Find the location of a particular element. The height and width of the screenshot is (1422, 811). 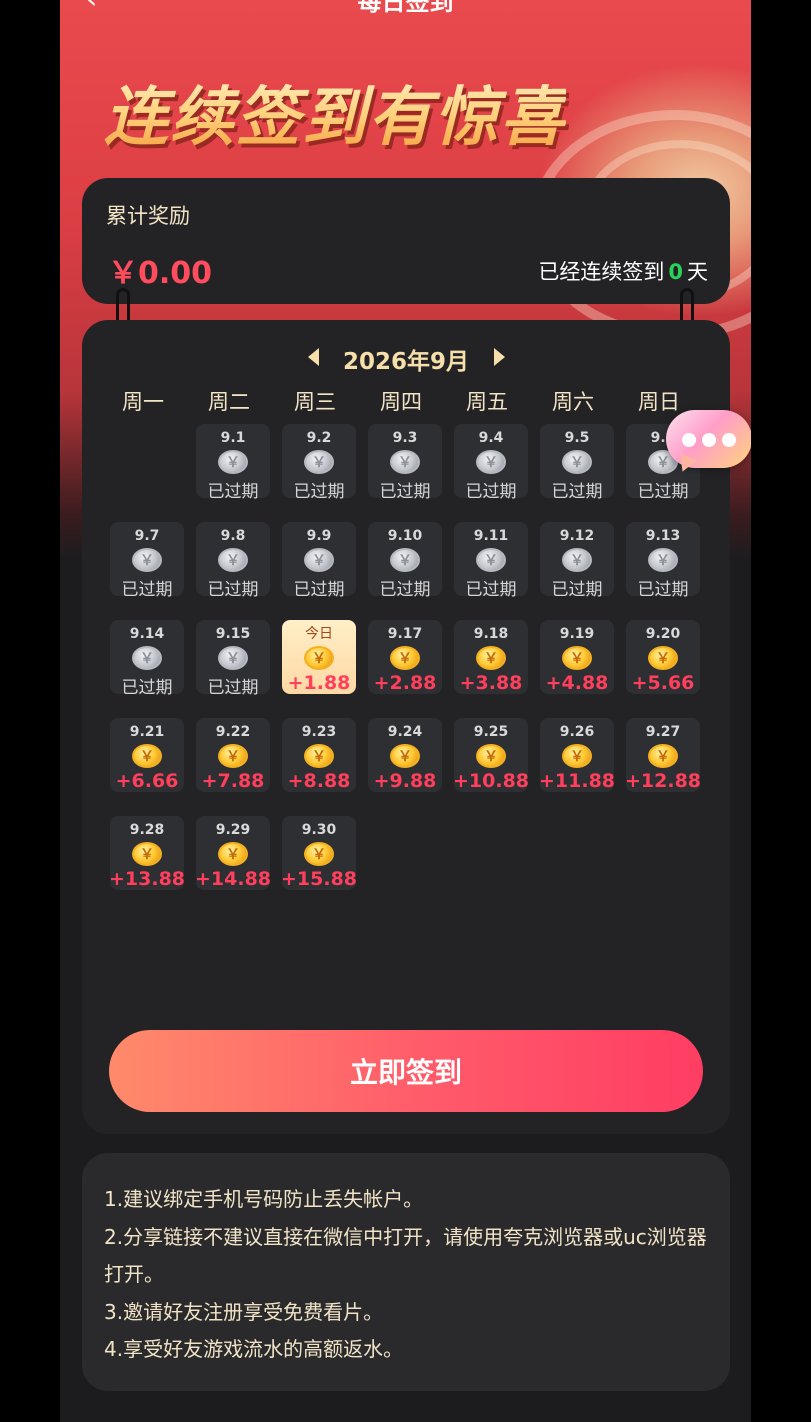

note-item: 3.邀请好友注册享受免费看片。 is located at coordinates (244, 1311).